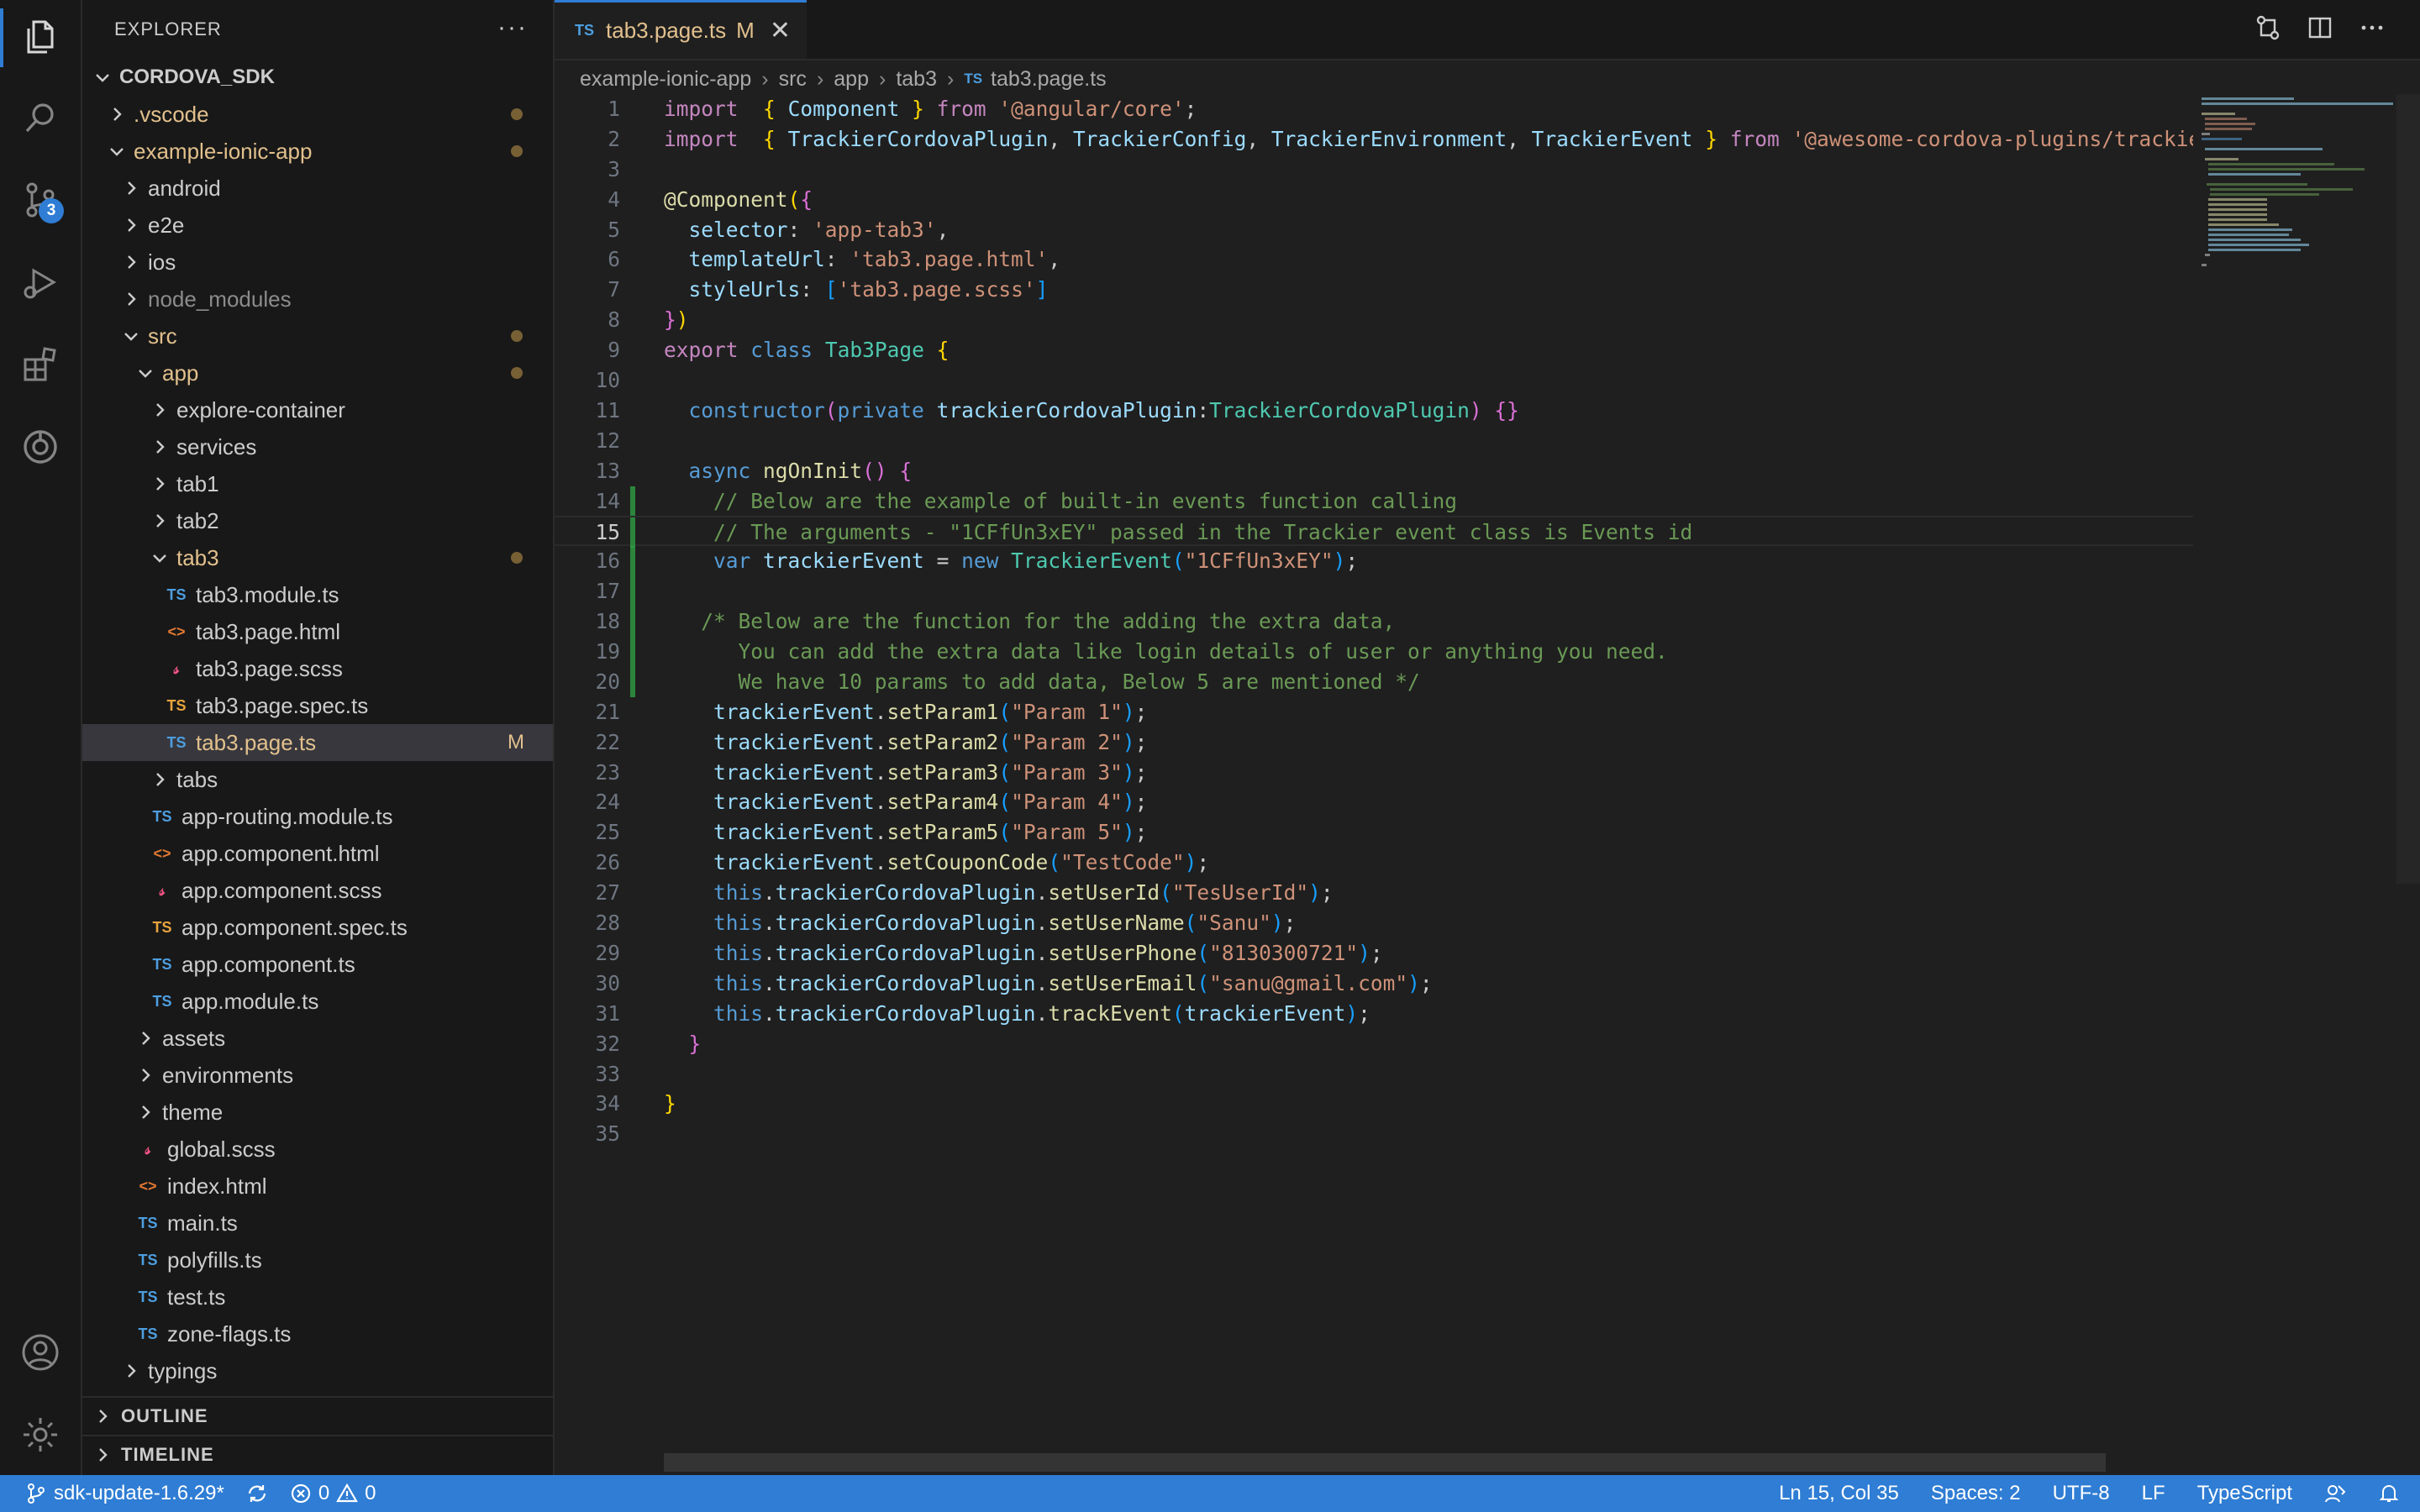  Describe the element at coordinates (317, 1333) in the screenshot. I see `tree-item: TS zone-flags.ts` at that location.